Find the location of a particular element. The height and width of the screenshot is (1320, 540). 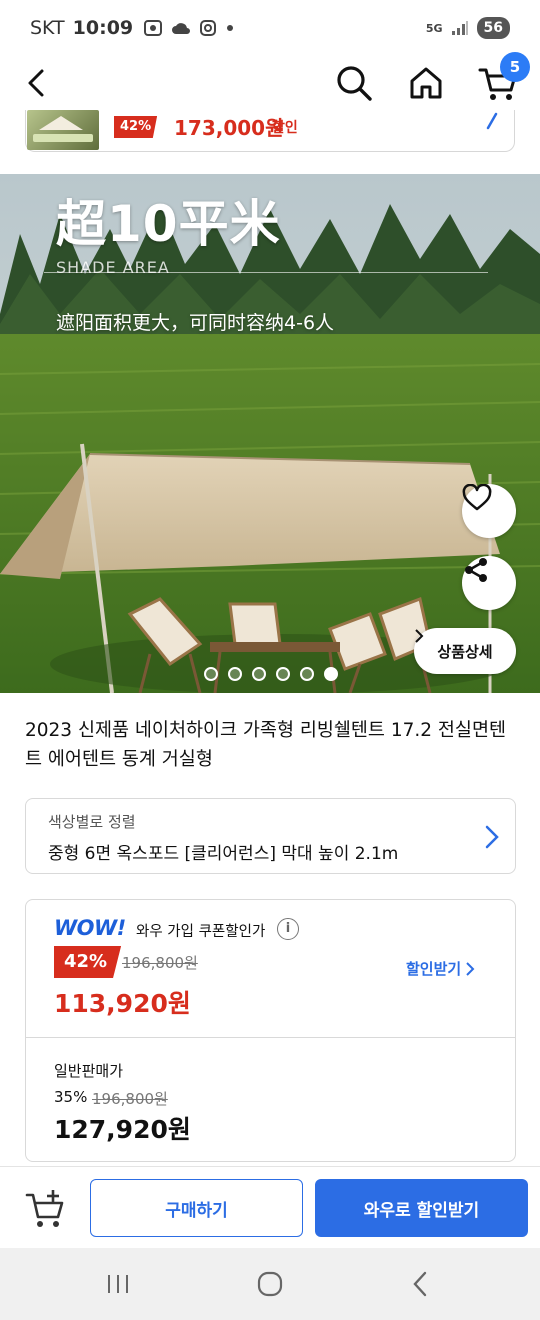

wishlist-button is located at coordinates (489, 511).